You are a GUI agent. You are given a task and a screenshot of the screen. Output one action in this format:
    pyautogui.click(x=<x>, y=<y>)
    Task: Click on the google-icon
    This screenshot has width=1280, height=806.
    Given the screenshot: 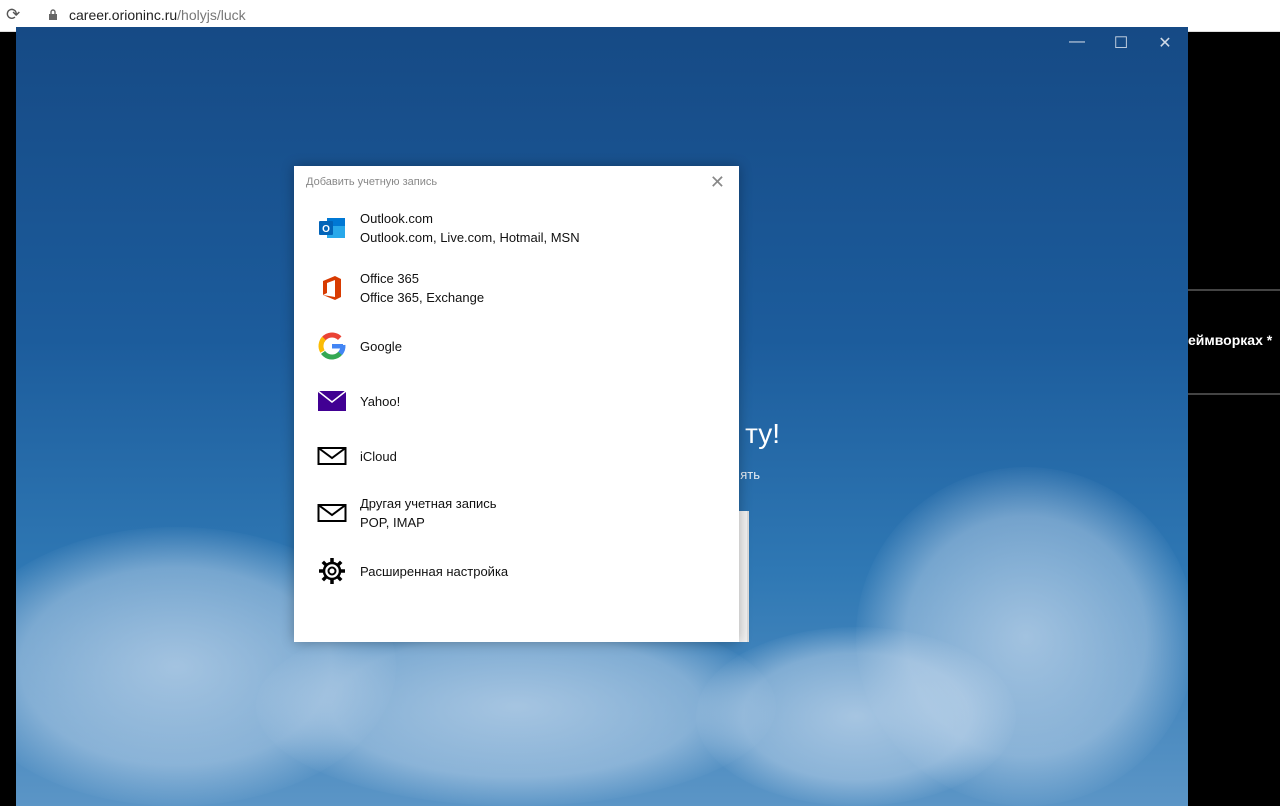 What is the action you would take?
    pyautogui.click(x=332, y=346)
    